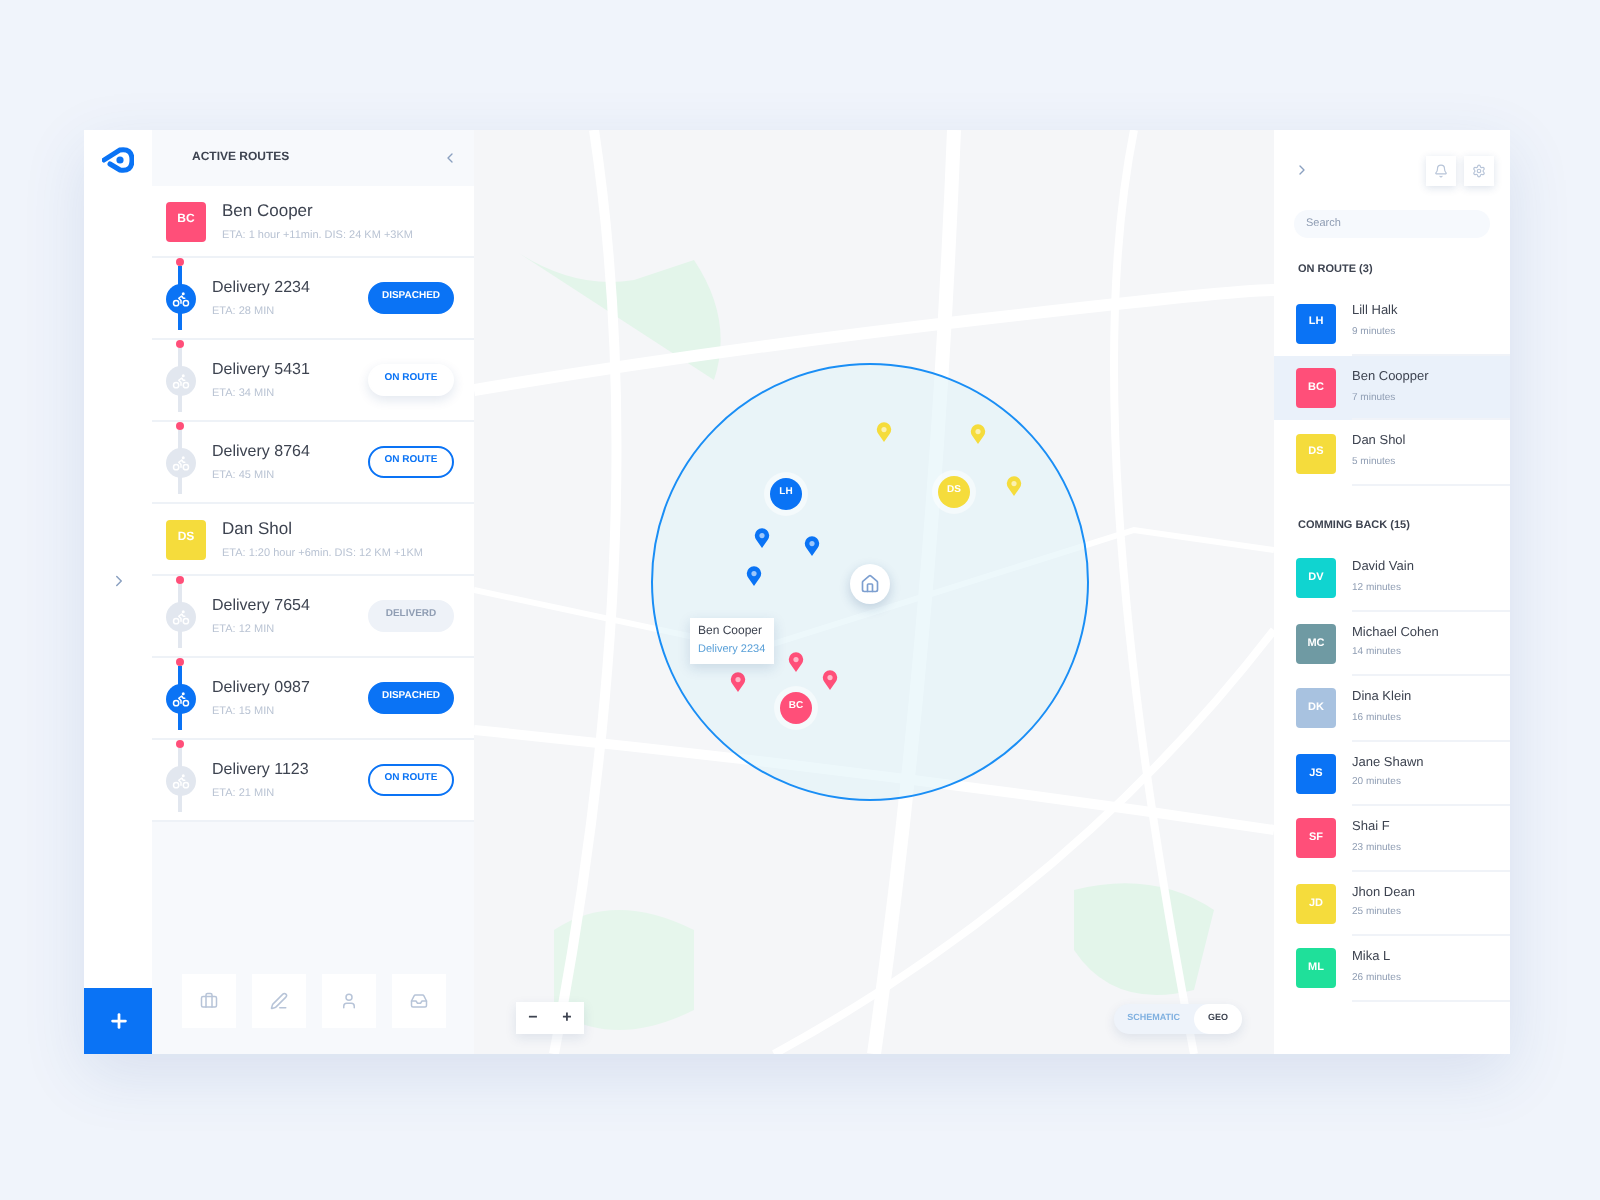 This screenshot has height=1200, width=1600. I want to click on plus-icon, so click(118, 1021).